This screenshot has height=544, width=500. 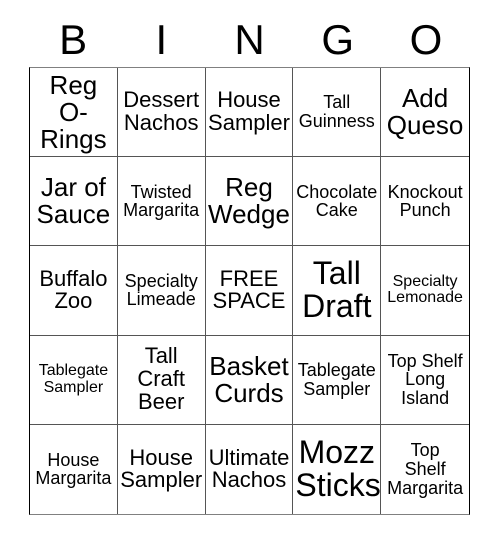 I want to click on bingo-cell-label: Top Shelf Long Island, so click(x=425, y=379).